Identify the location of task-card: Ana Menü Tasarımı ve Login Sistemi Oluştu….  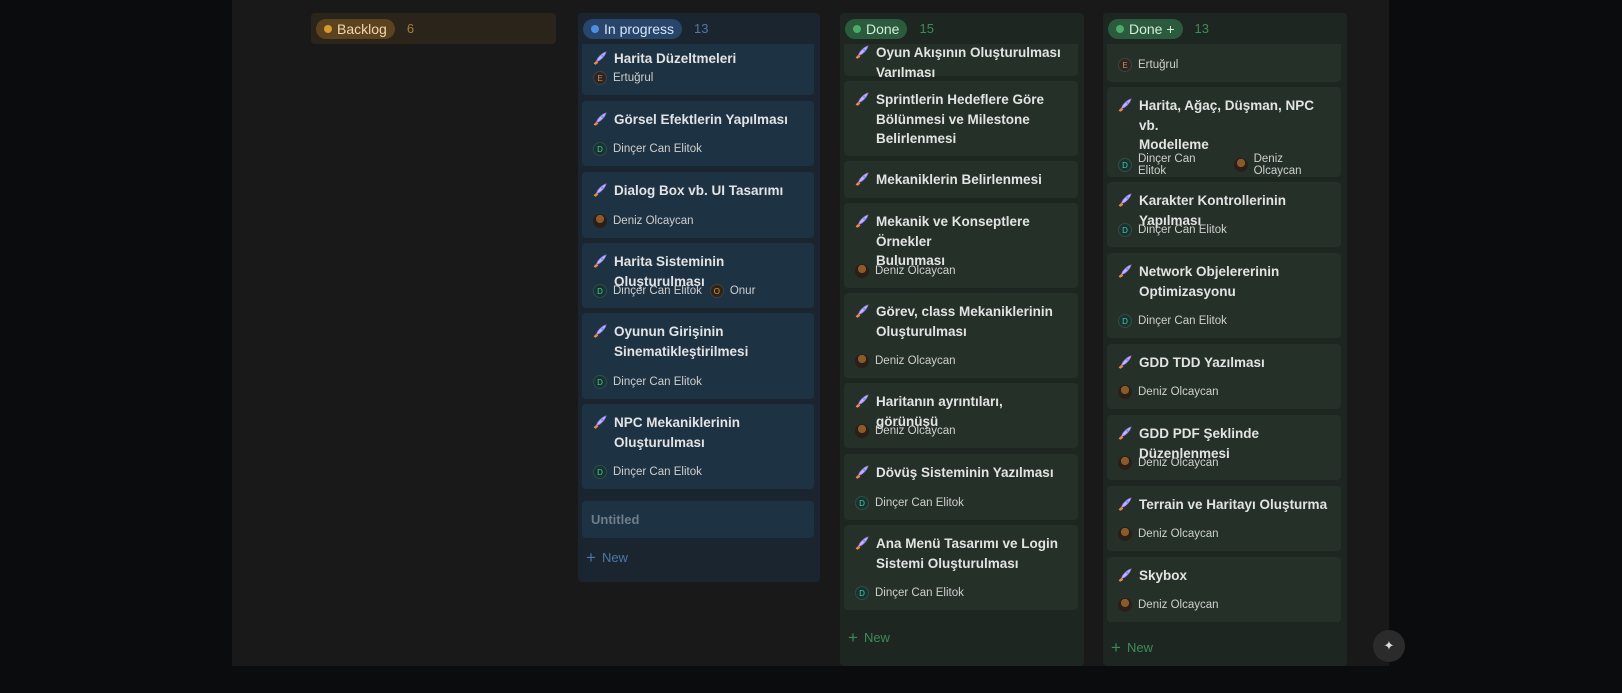
(961, 567).